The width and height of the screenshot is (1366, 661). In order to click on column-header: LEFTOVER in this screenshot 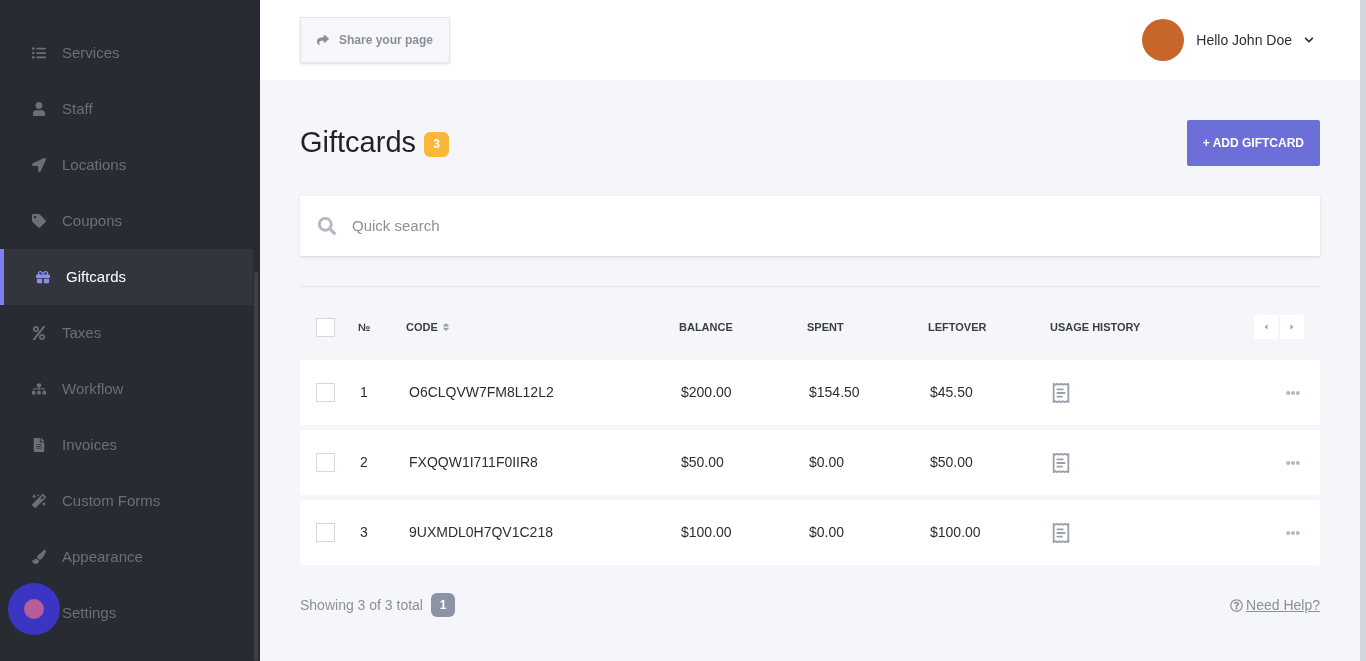, I will do `click(958, 327)`.